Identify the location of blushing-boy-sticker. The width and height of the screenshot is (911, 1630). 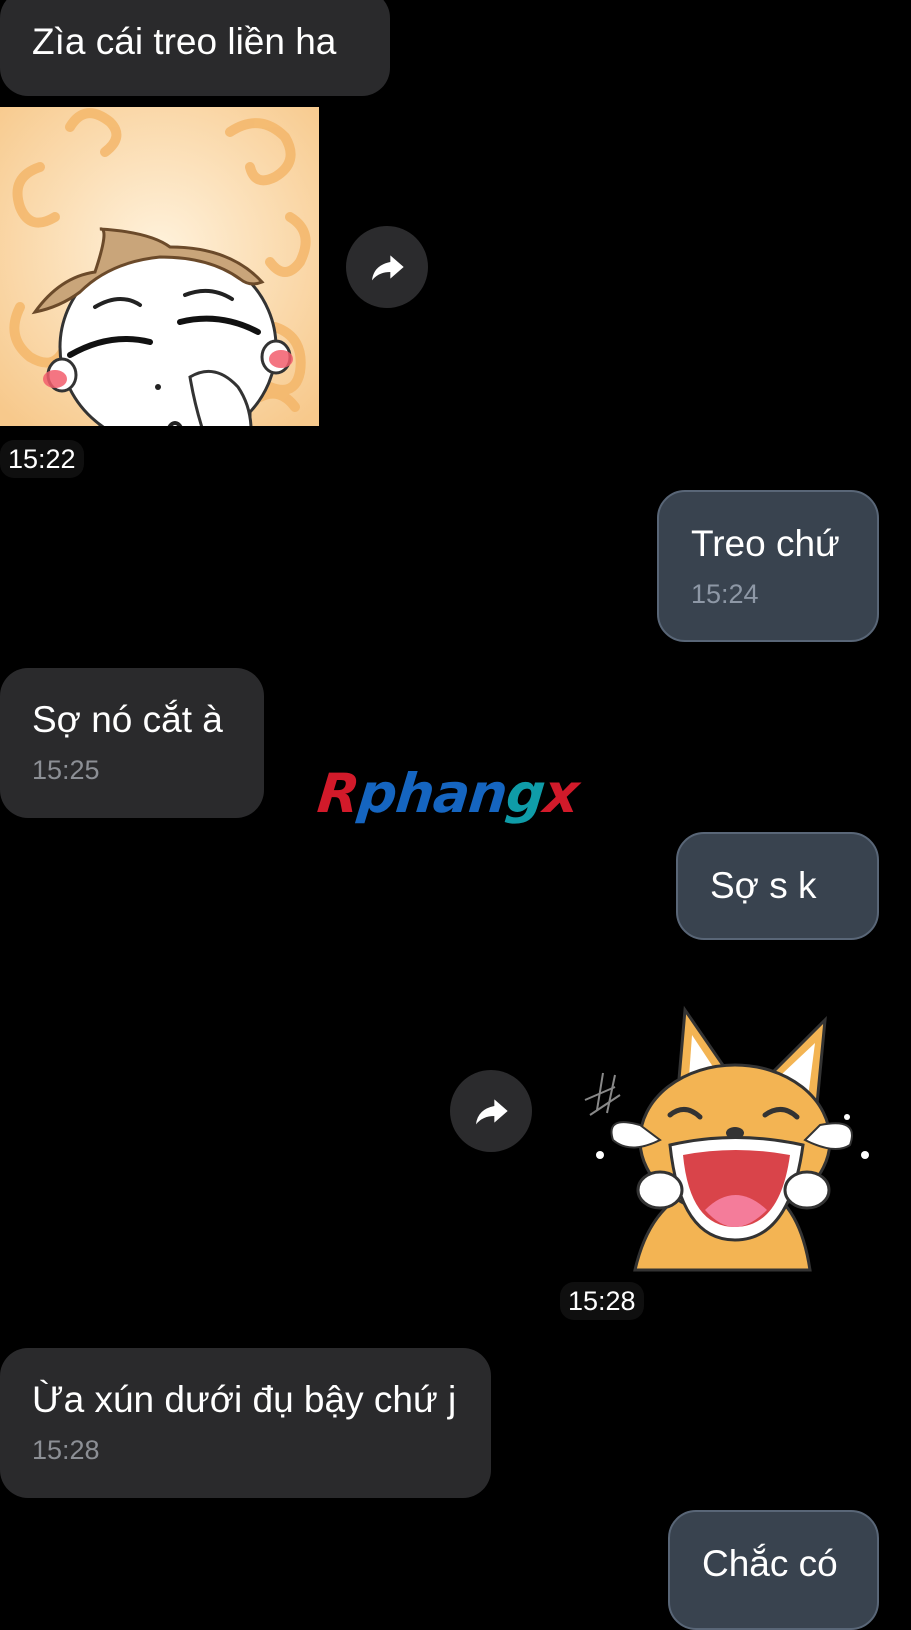
(159, 296).